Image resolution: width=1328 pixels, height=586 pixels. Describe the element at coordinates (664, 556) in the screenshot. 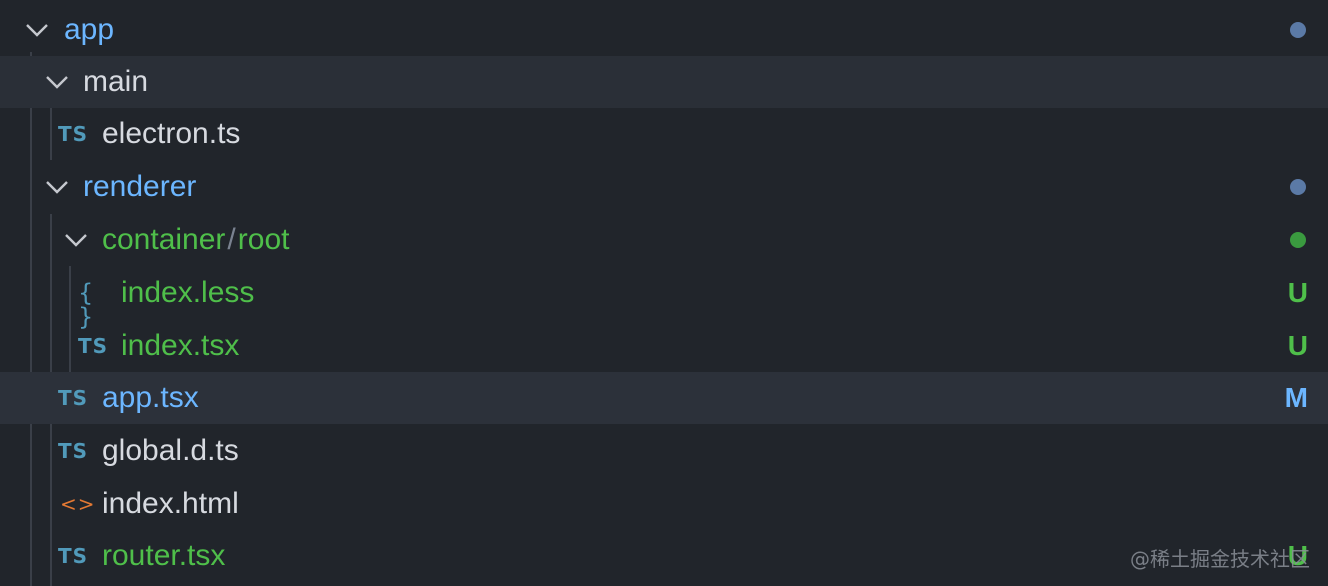

I see `tree-file-router-tsx: TS router.tsx U` at that location.